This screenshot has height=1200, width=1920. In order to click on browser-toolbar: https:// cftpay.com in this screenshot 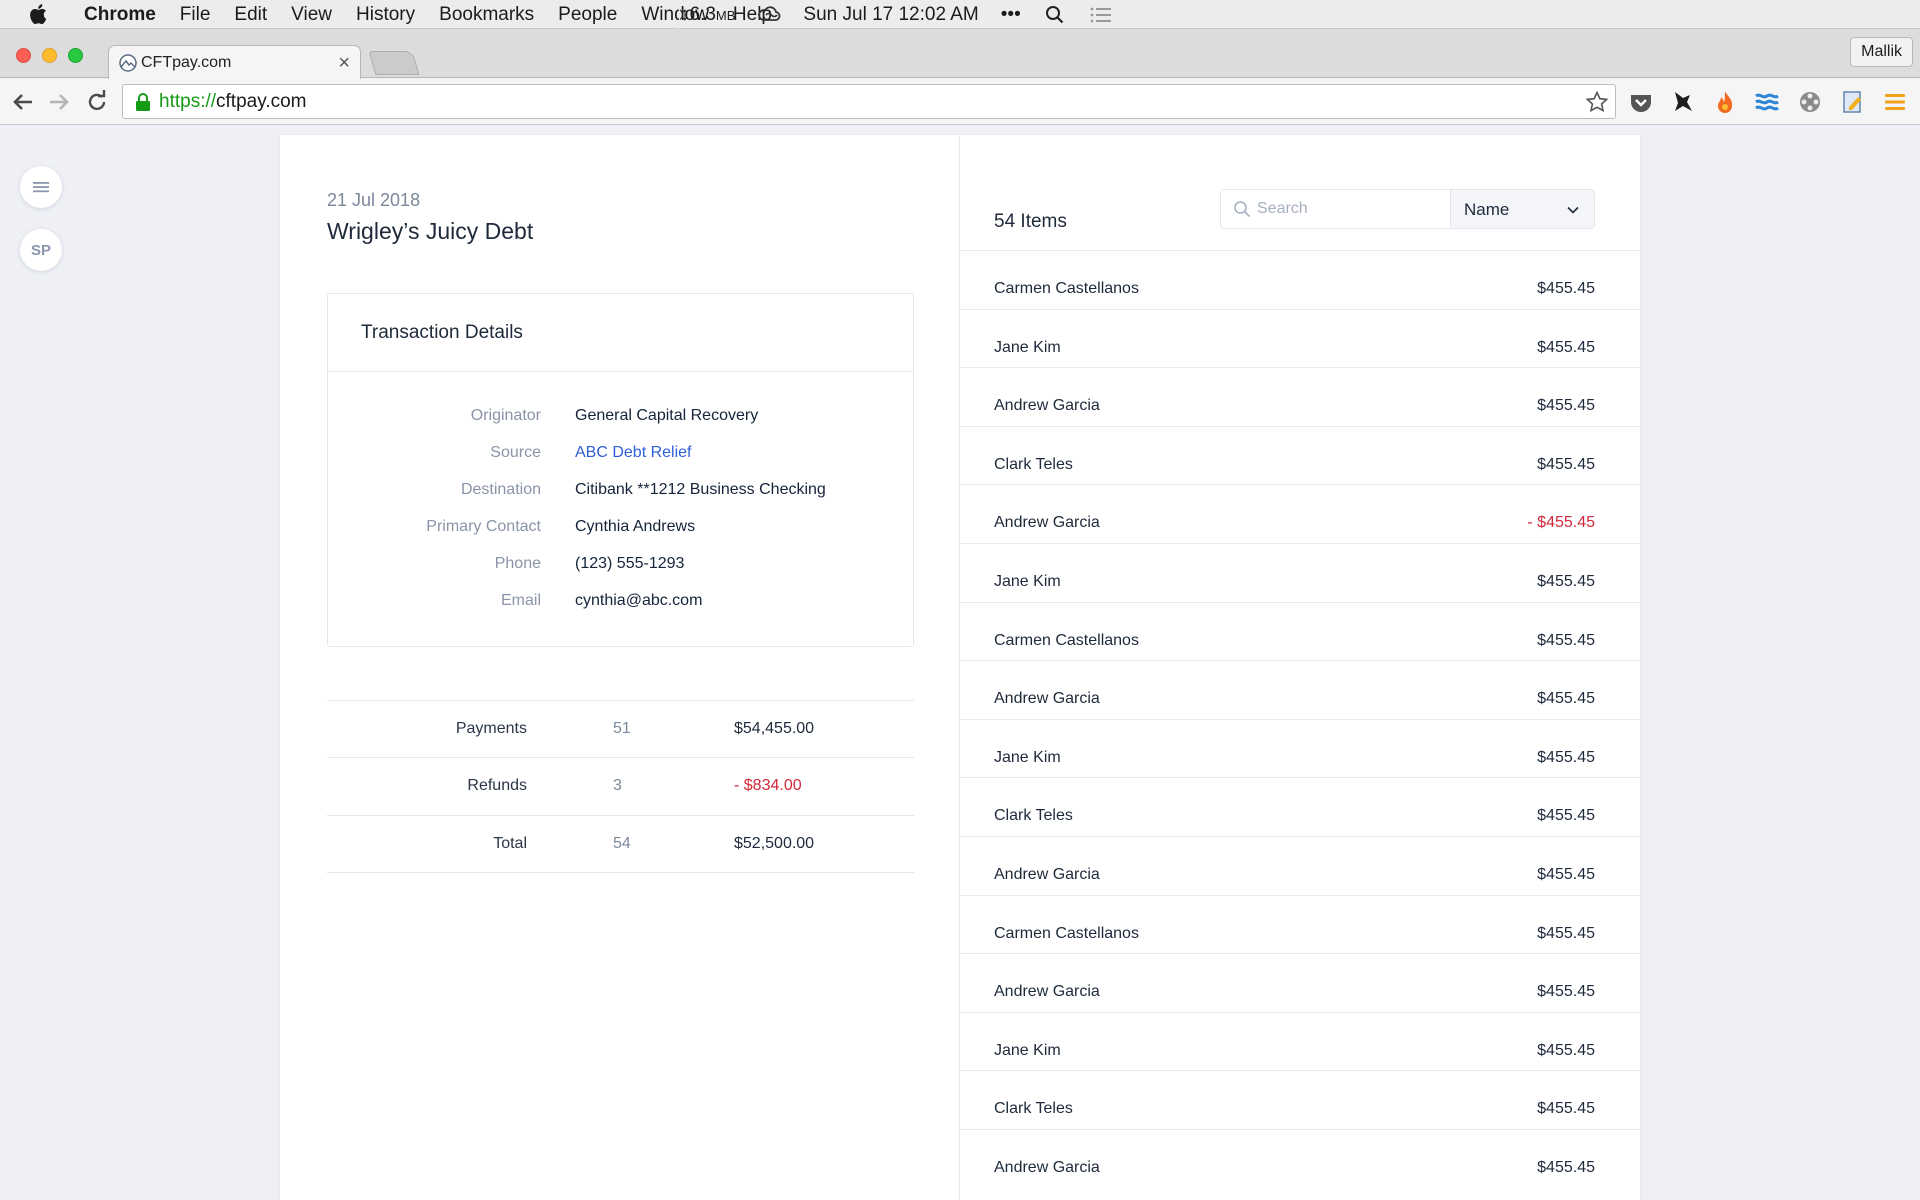, I will do `click(960, 102)`.